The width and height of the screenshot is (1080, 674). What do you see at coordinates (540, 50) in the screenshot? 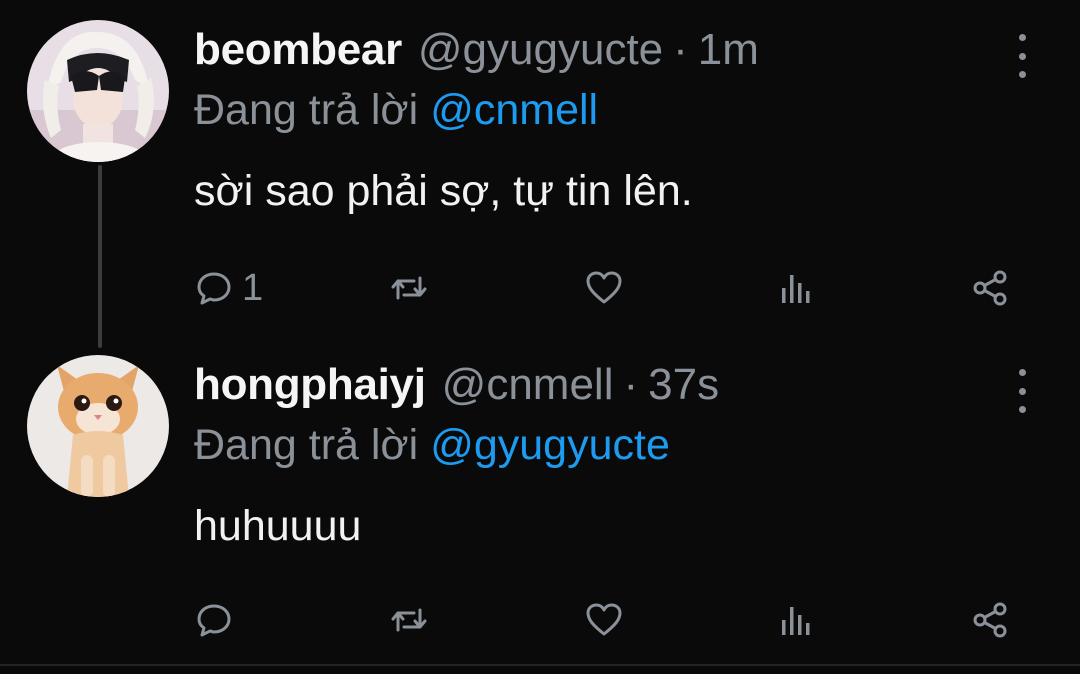
I see `user-handle: @gyugyucte` at bounding box center [540, 50].